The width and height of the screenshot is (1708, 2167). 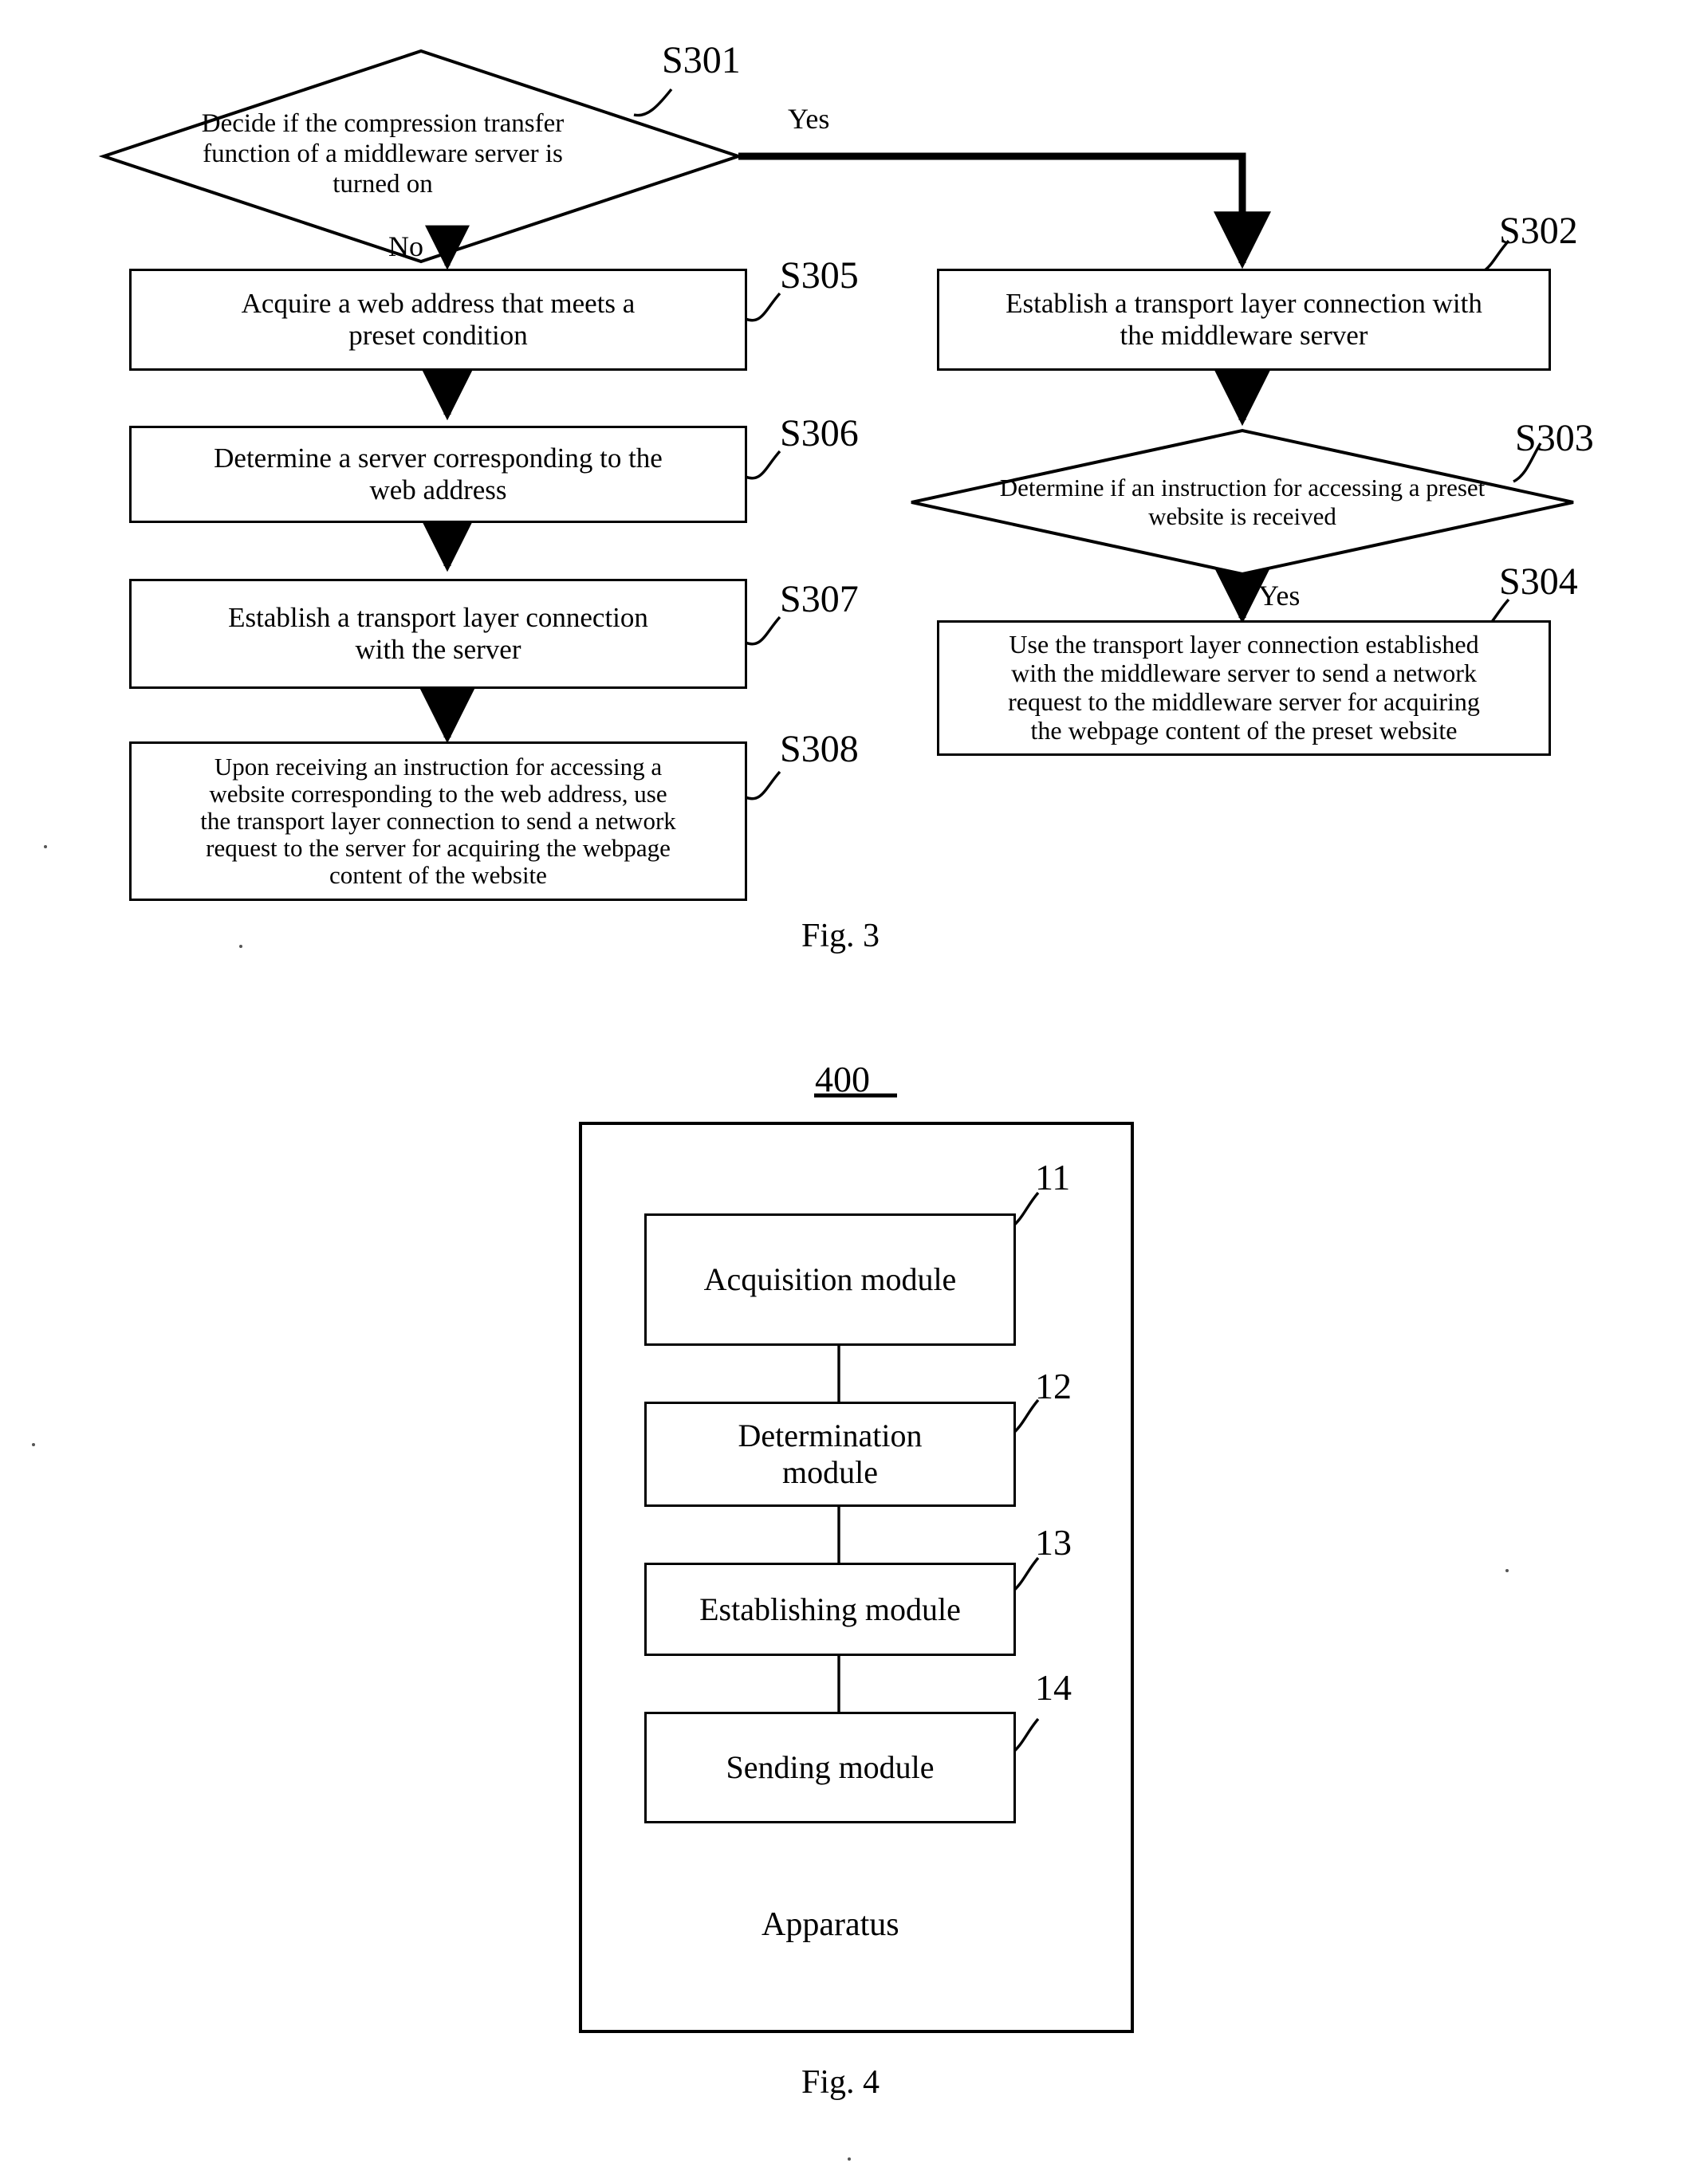 I want to click on establishing-module-box: Establishing module, so click(x=830, y=1610).